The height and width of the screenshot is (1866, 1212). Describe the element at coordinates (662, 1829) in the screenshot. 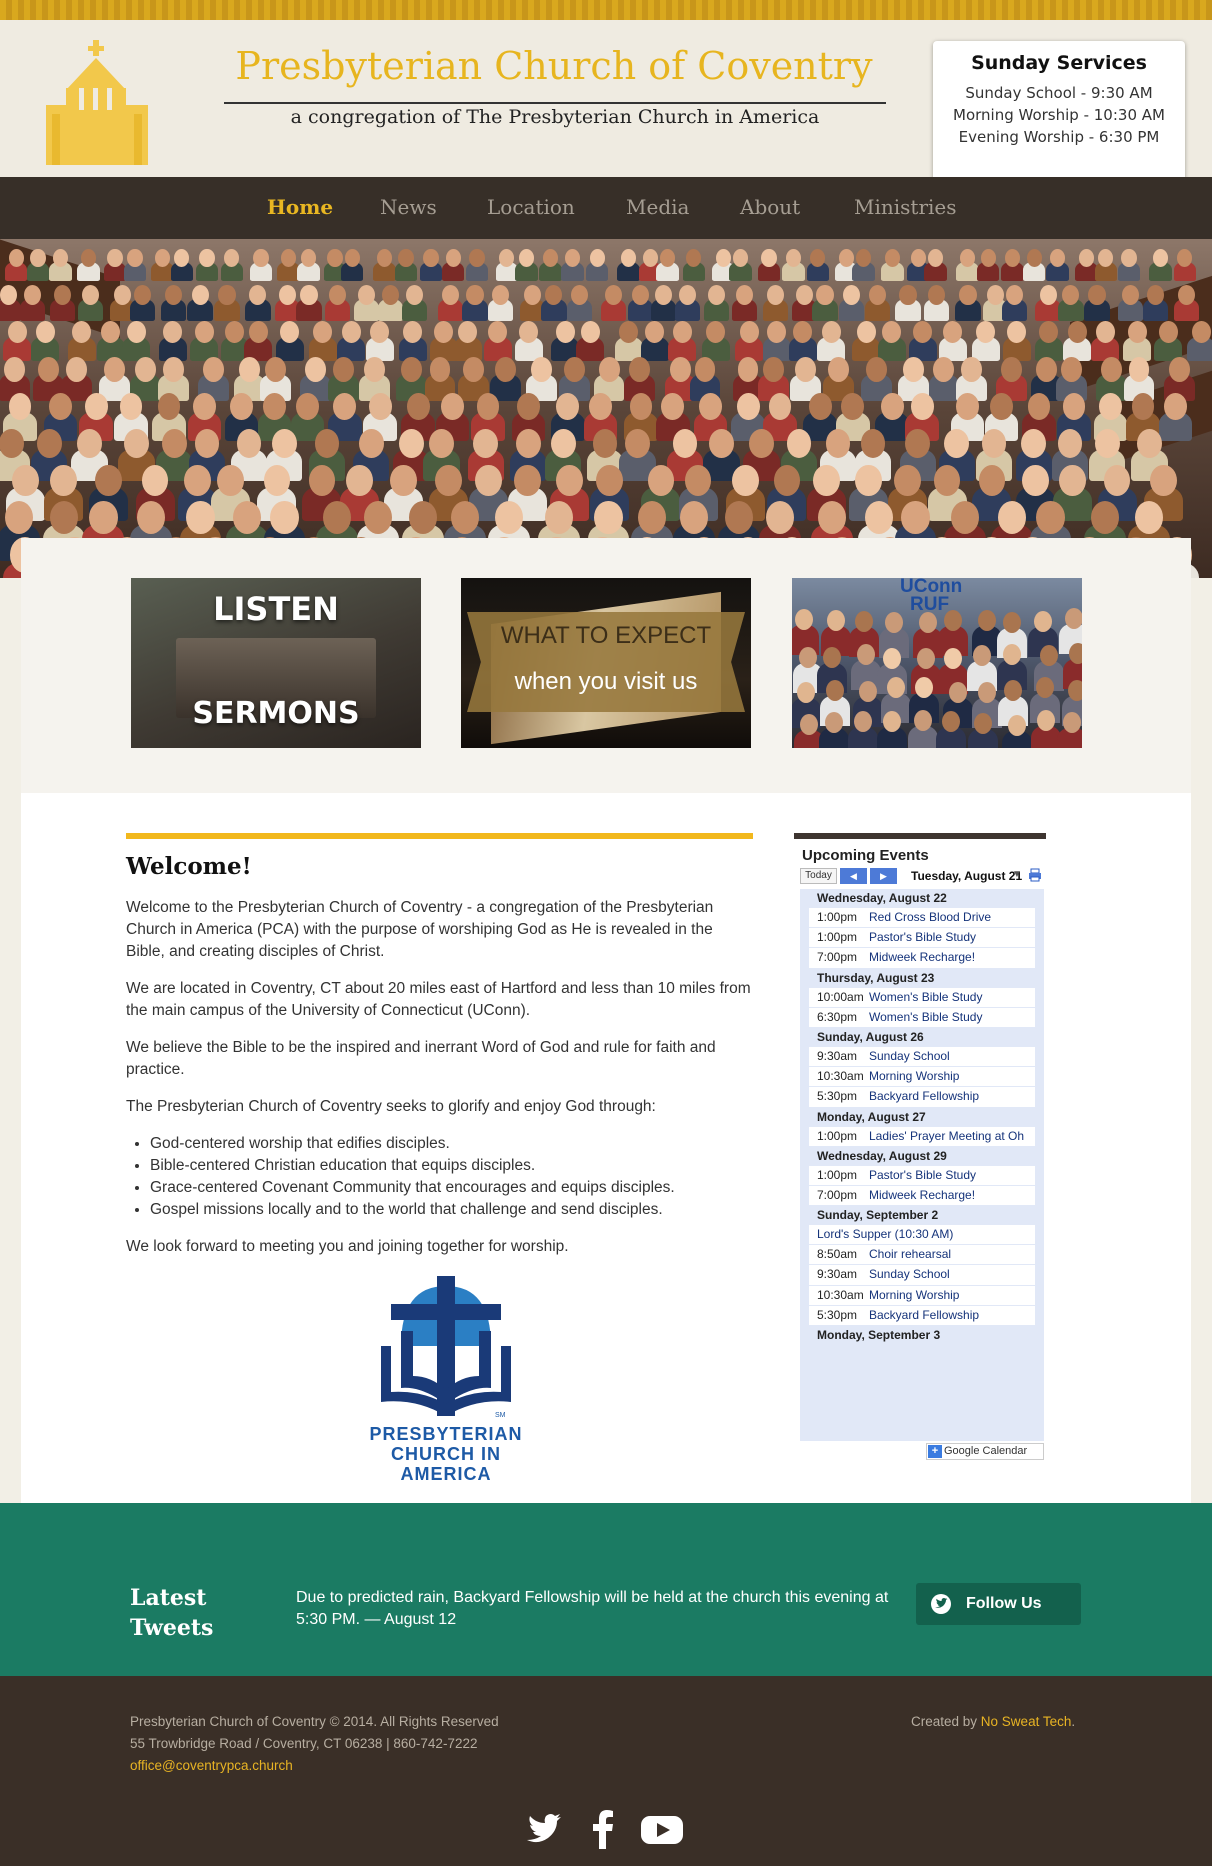

I see `youtube-icon` at that location.